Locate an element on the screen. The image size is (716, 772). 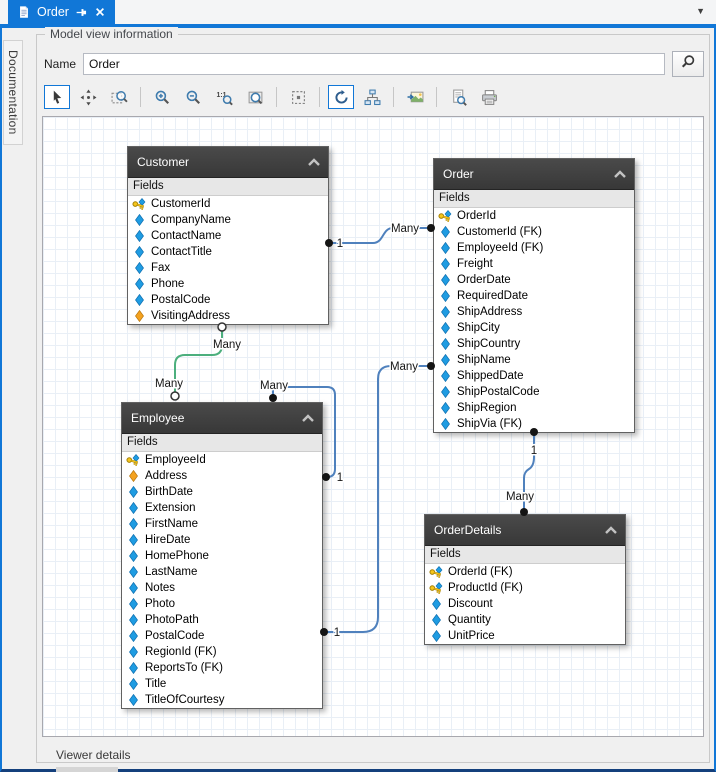
field-row: ContactName is located at coordinates (228, 236).